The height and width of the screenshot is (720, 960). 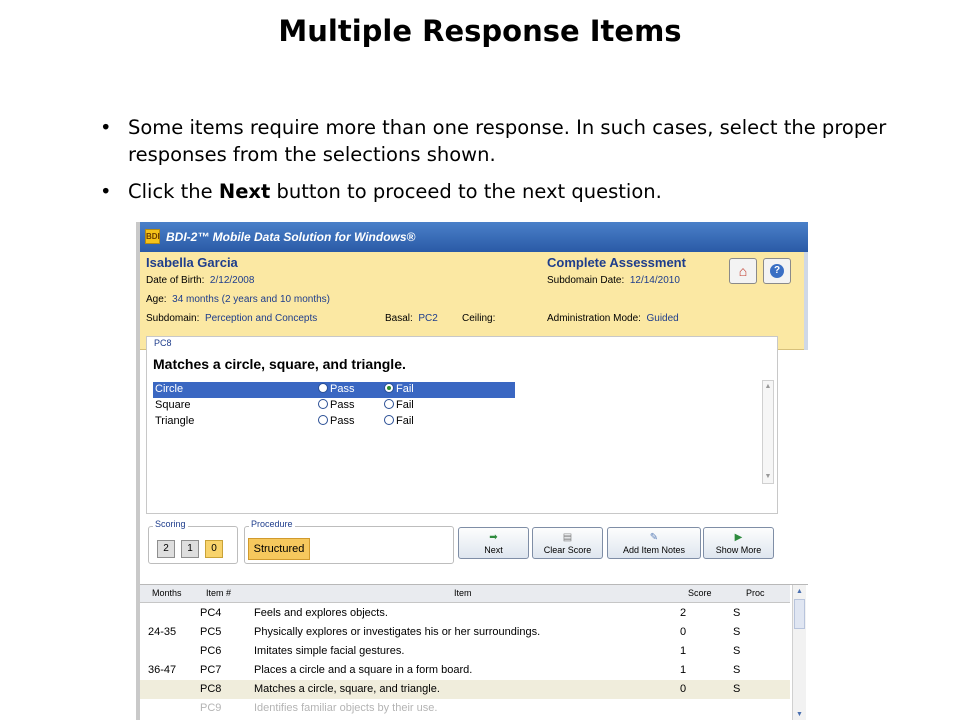 I want to click on help-icon: ?, so click(x=777, y=271).